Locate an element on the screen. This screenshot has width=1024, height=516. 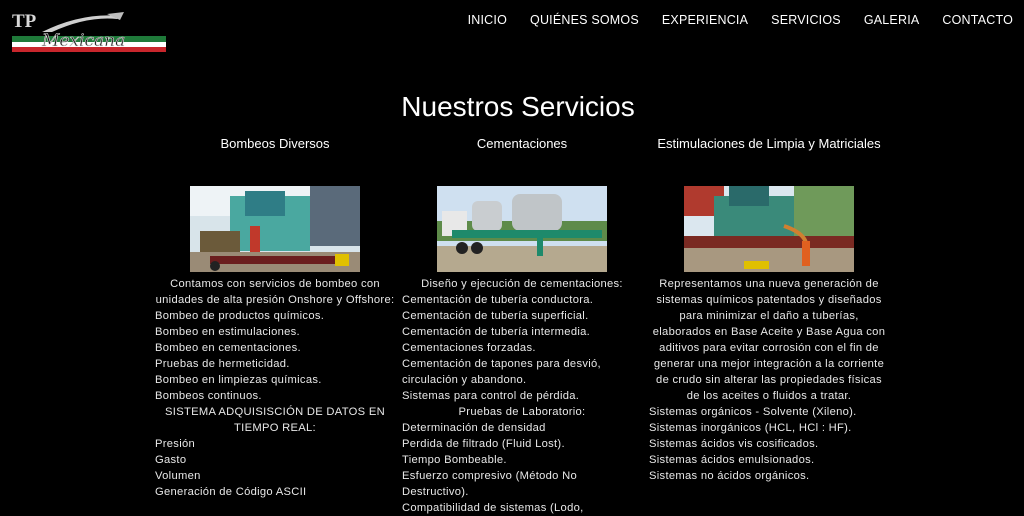
logo-graphic: TP Mexicana is located at coordinates (89, 31).